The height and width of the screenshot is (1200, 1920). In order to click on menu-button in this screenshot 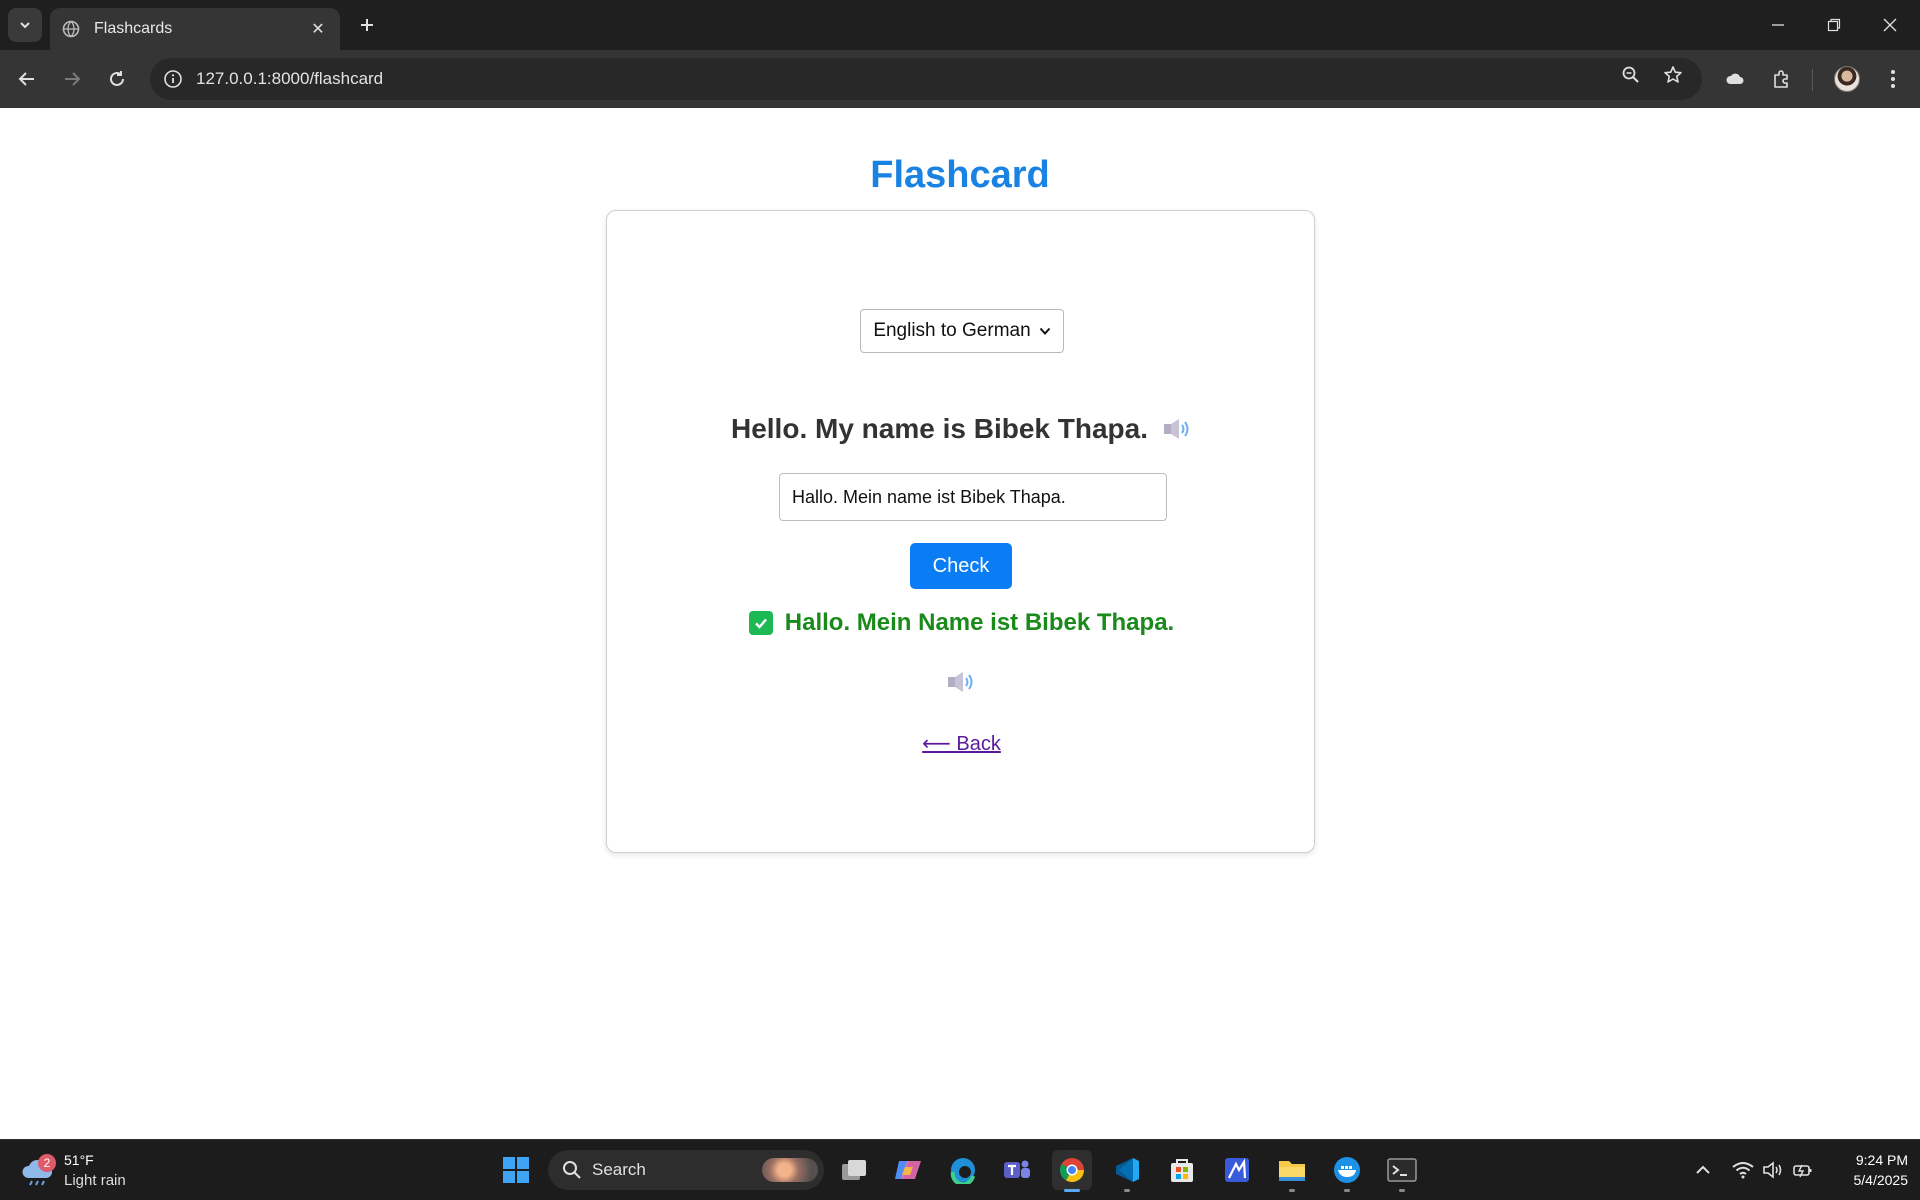, I will do `click(1893, 79)`.